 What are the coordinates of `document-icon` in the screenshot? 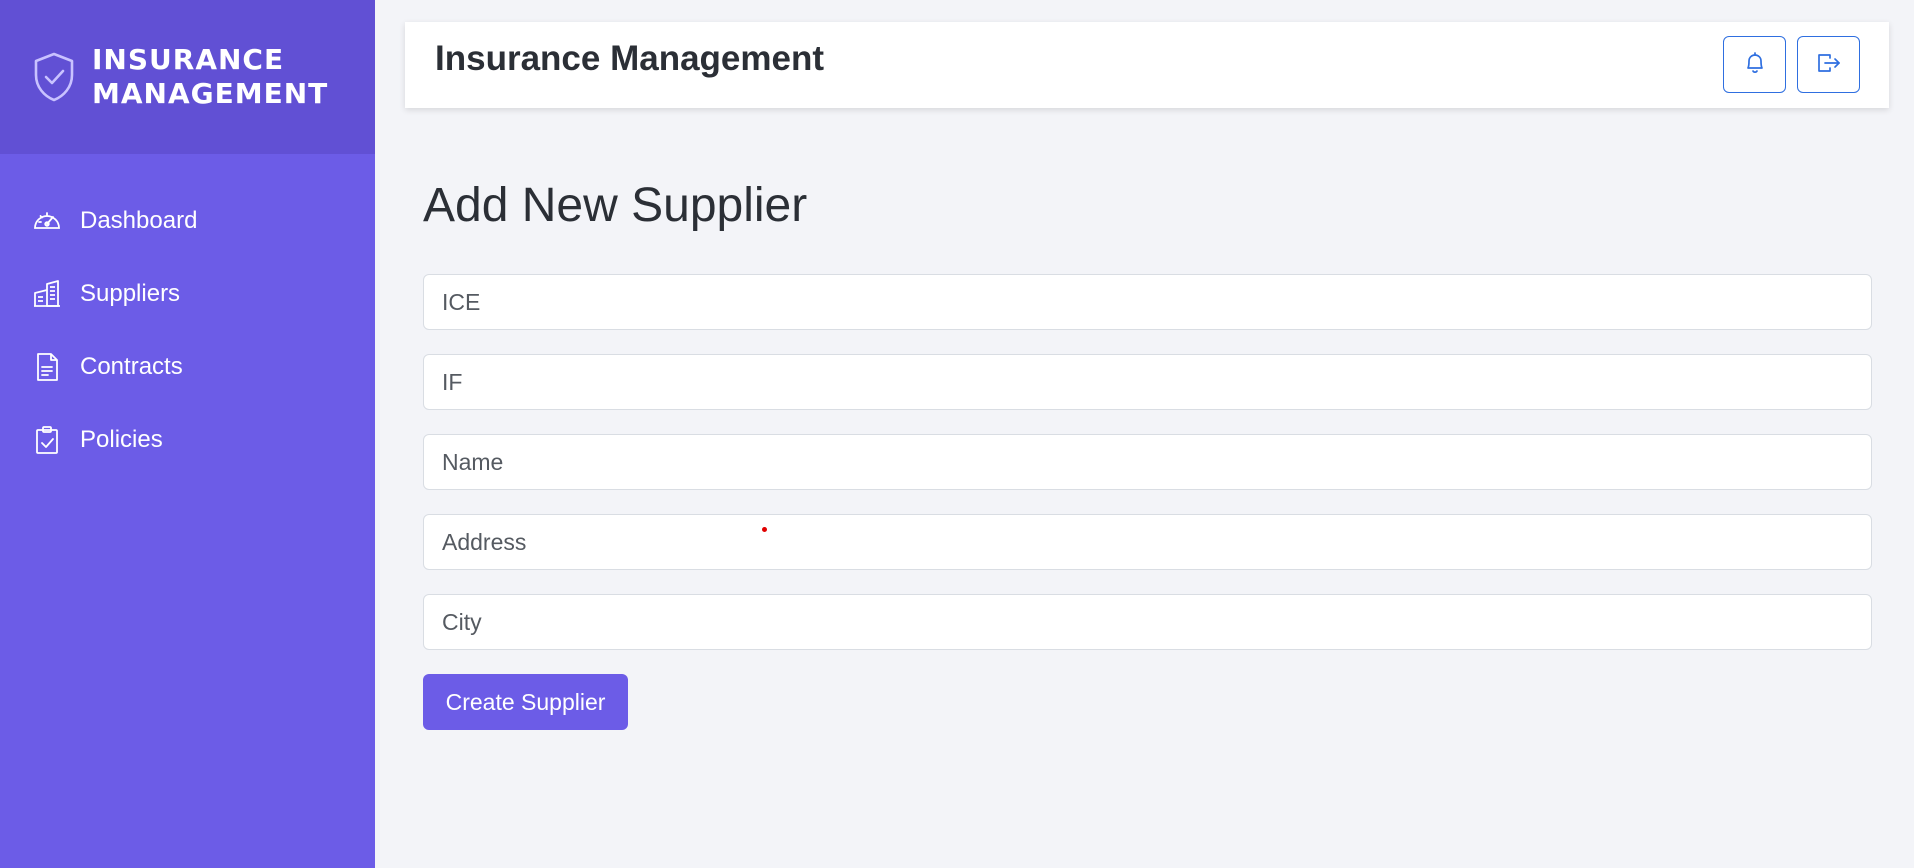 It's located at (47, 367).